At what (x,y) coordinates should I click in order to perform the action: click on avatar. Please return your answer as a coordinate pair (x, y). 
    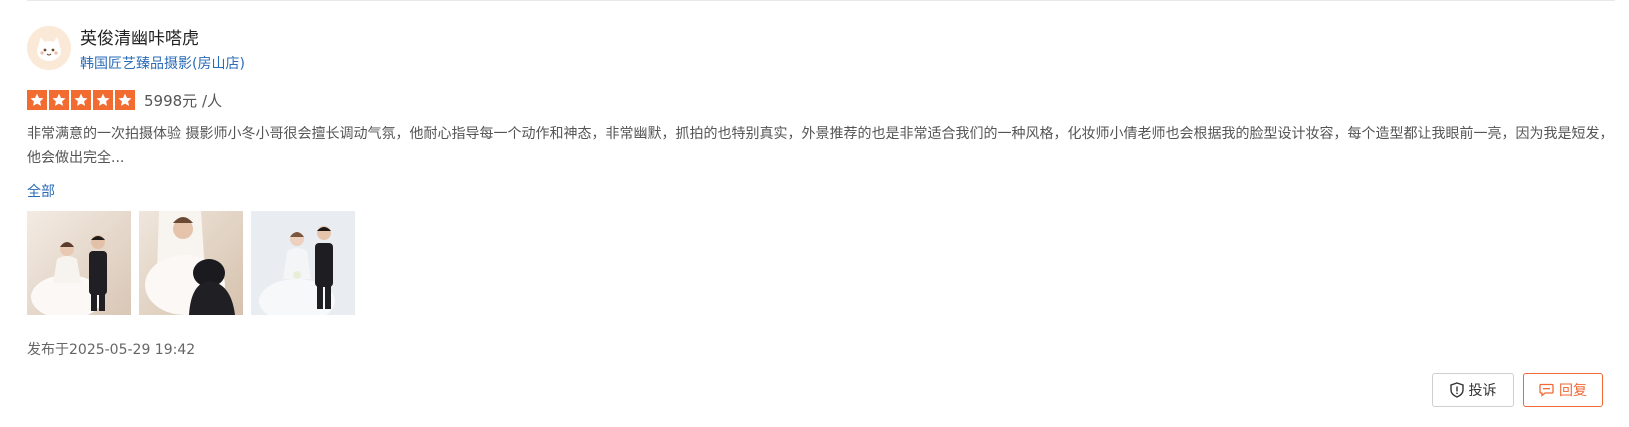
    Looking at the image, I should click on (49, 48).